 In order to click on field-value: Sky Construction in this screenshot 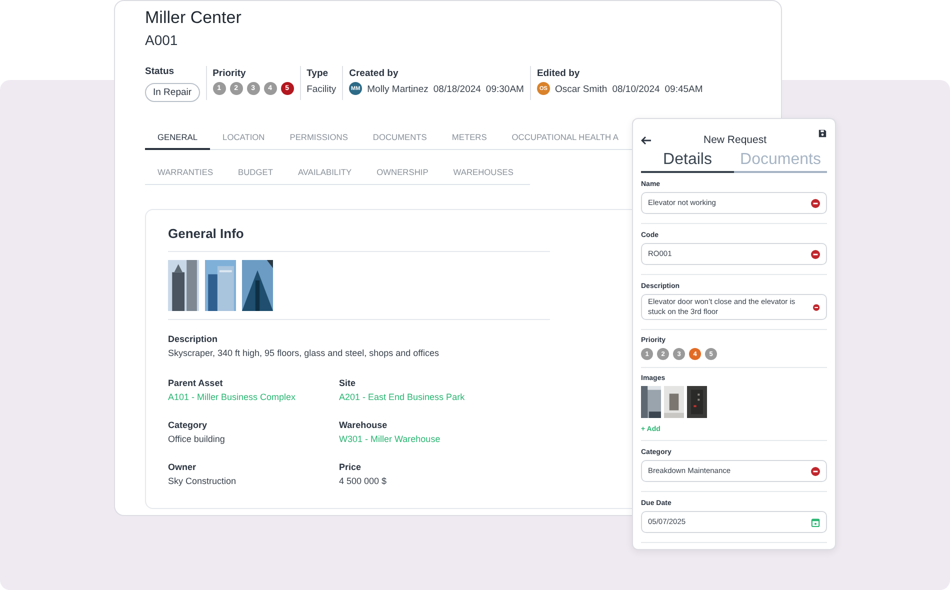, I will do `click(202, 481)`.